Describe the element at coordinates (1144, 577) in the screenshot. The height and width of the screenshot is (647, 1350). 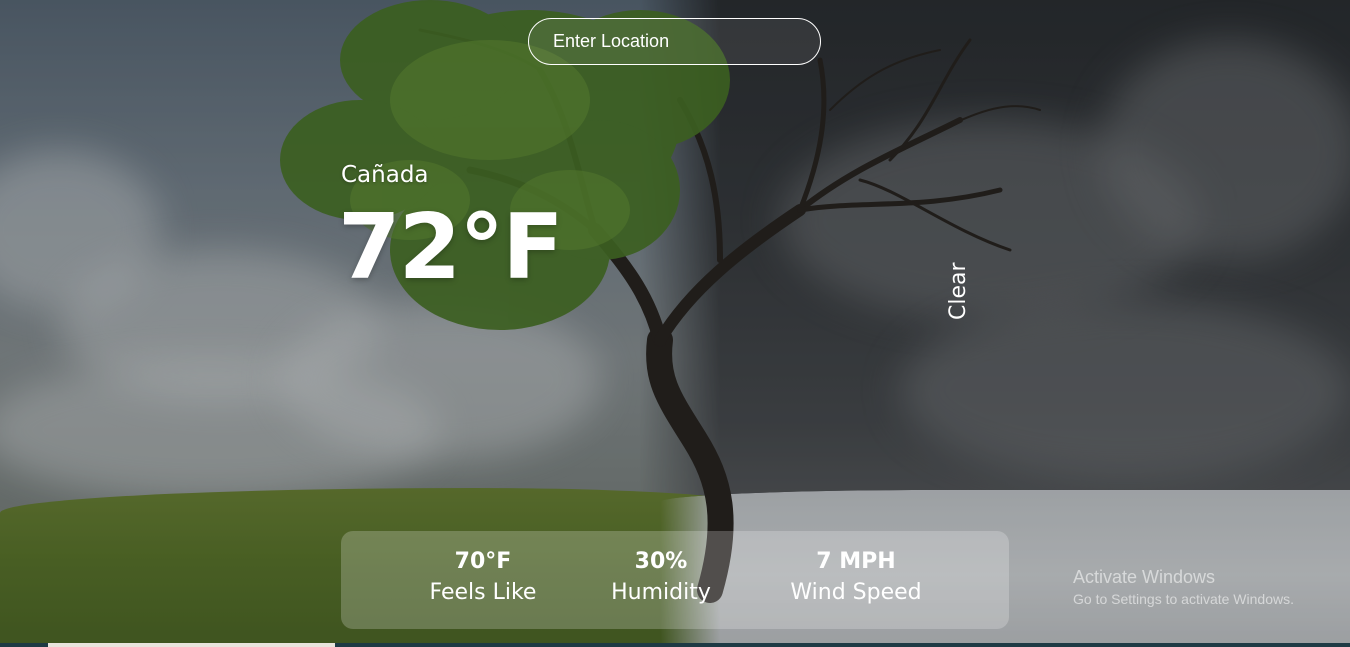
I see `watermark-title: Activate Windows` at that location.